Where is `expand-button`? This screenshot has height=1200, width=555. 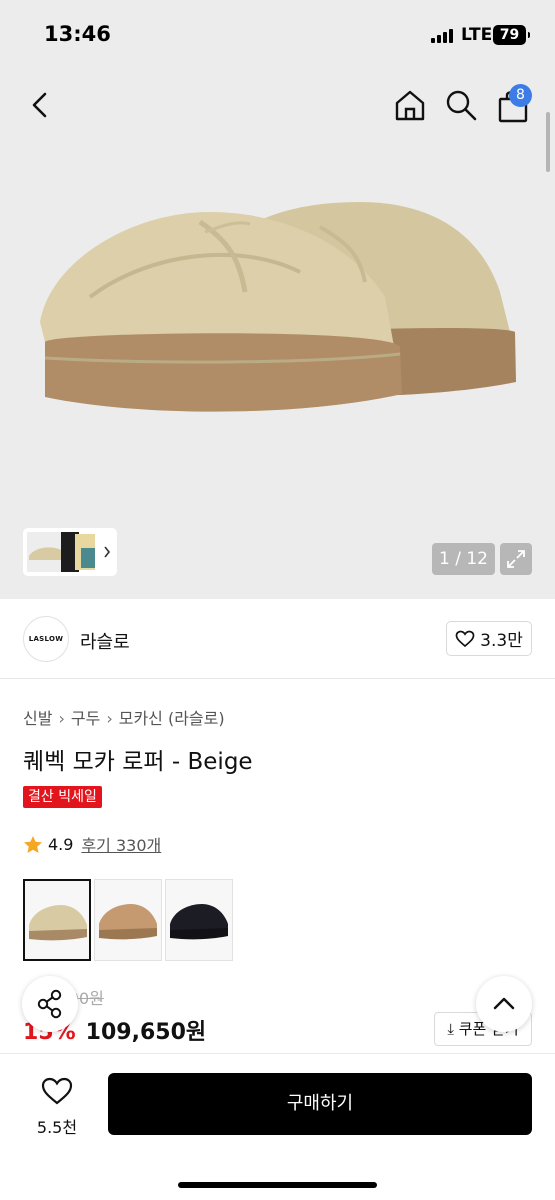 expand-button is located at coordinates (516, 559).